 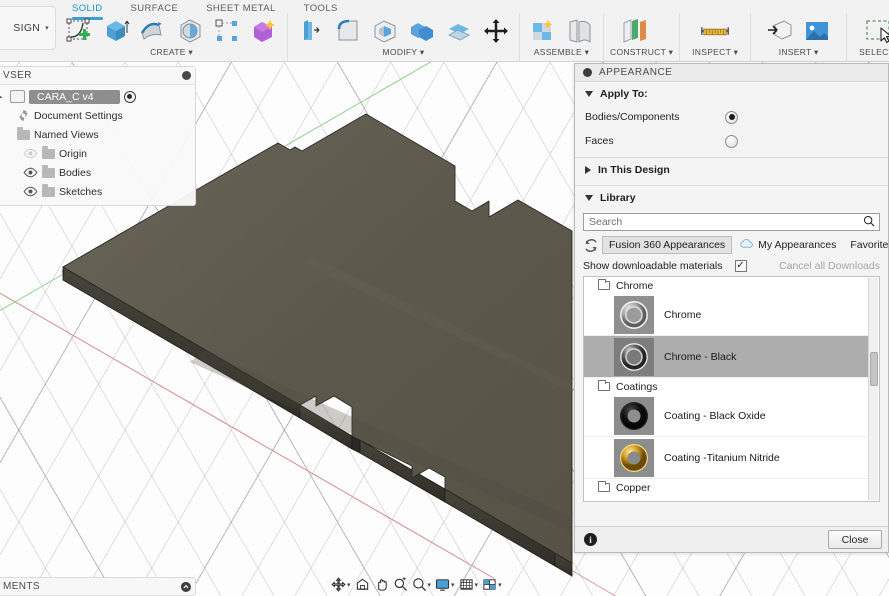 I want to click on offset-face-icon, so click(x=459, y=31).